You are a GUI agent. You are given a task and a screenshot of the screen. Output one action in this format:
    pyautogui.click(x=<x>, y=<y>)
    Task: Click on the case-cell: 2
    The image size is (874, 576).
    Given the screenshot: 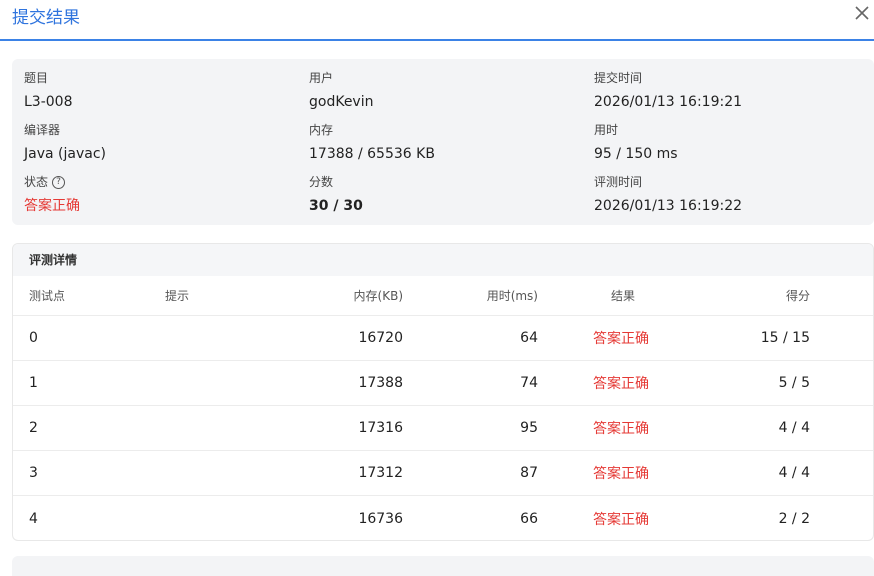 What is the action you would take?
    pyautogui.click(x=33, y=428)
    